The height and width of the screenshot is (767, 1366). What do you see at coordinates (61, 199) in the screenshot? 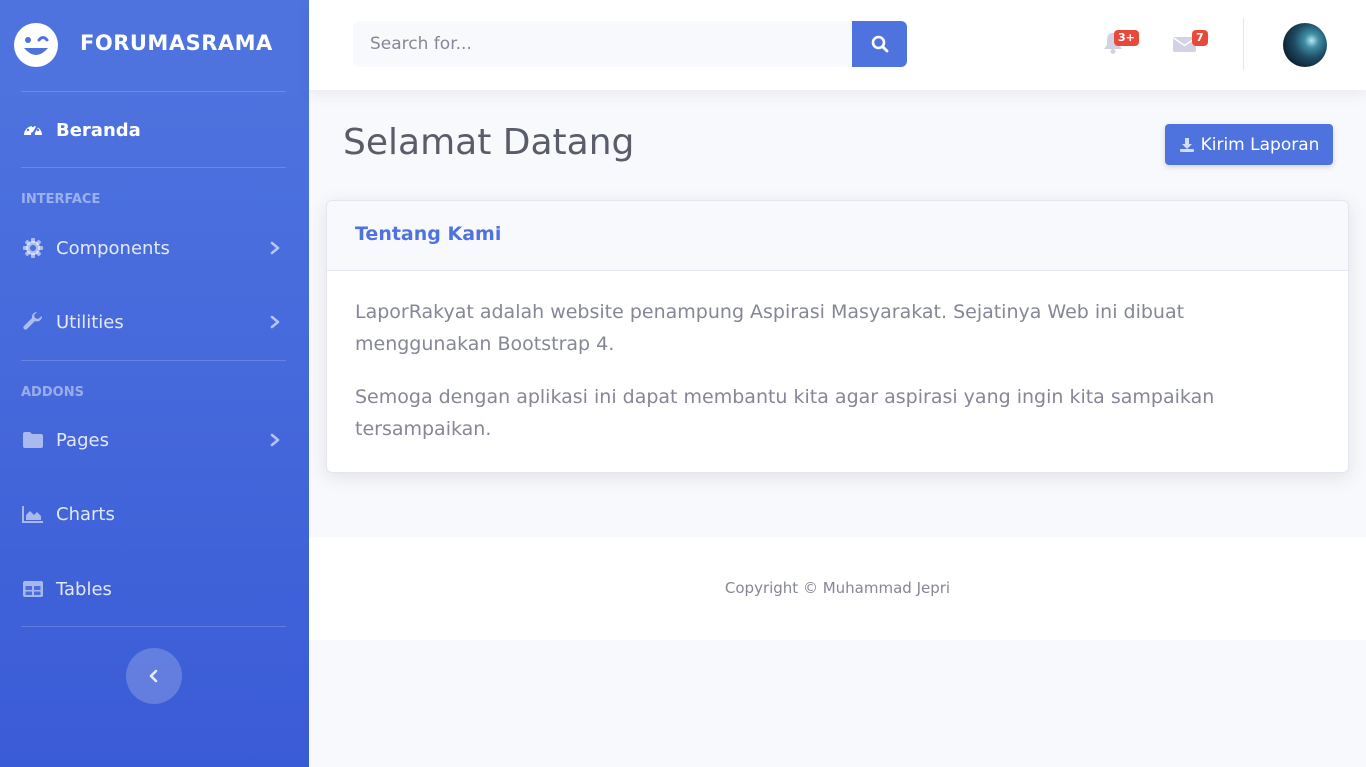
I see `sidebar-heading-interface: INTERFACE` at bounding box center [61, 199].